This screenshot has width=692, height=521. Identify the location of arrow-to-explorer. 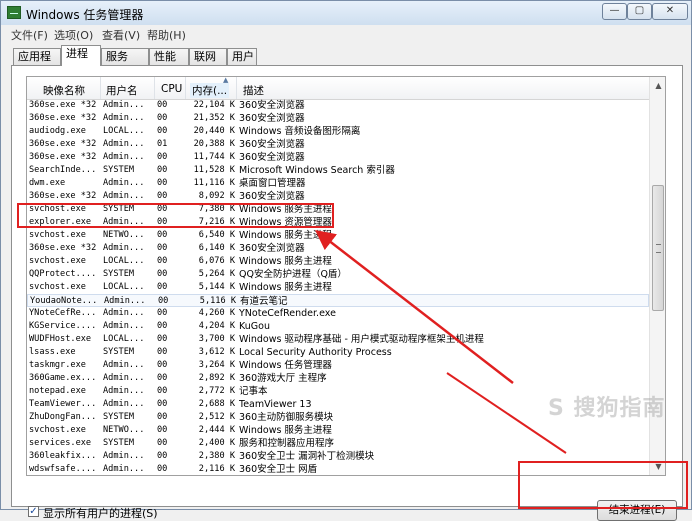
(414, 306).